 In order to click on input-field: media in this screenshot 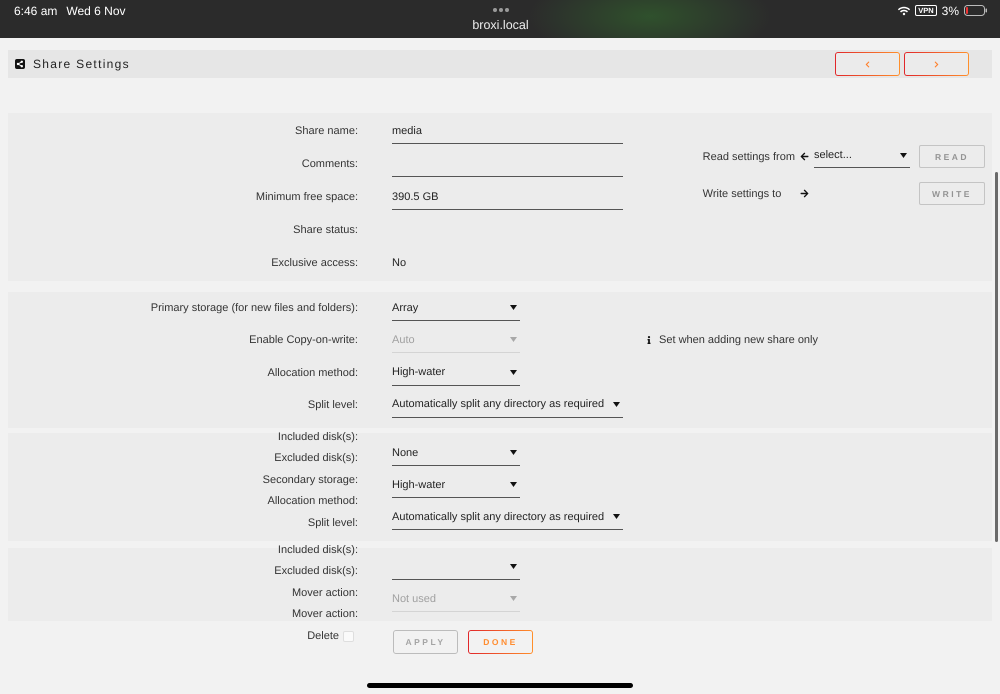, I will do `click(507, 132)`.